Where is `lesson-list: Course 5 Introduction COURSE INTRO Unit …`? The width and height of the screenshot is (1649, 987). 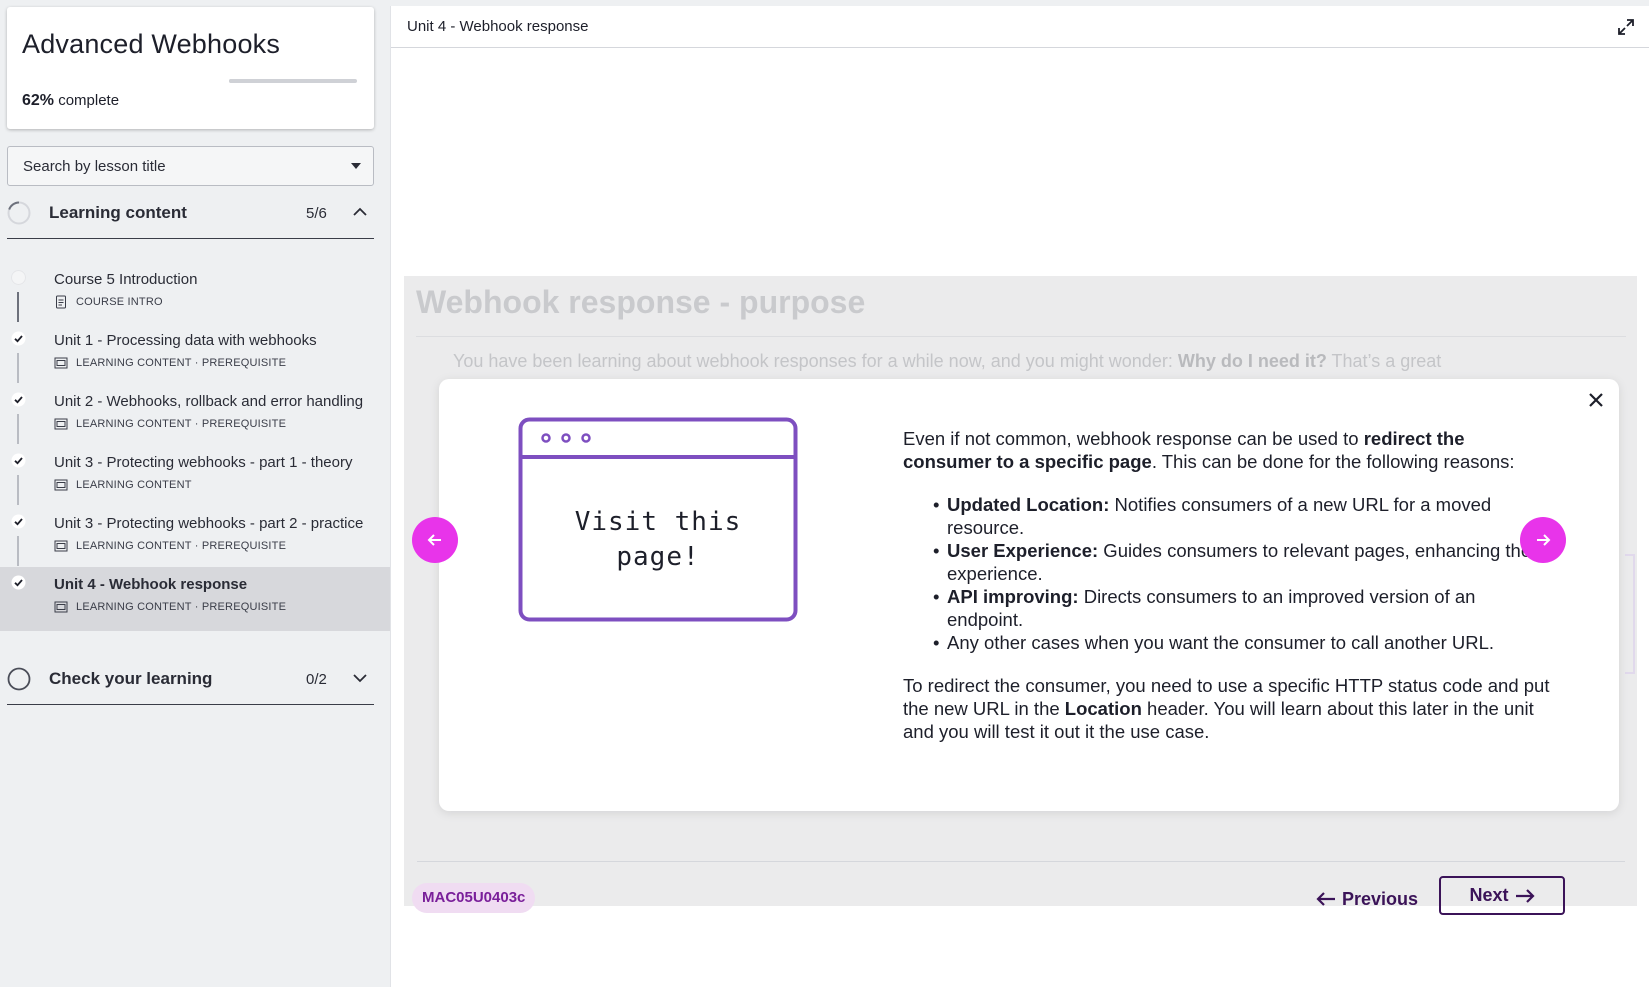
lesson-list: Course 5 Introduction COURSE INTRO Unit … is located at coordinates (195, 446).